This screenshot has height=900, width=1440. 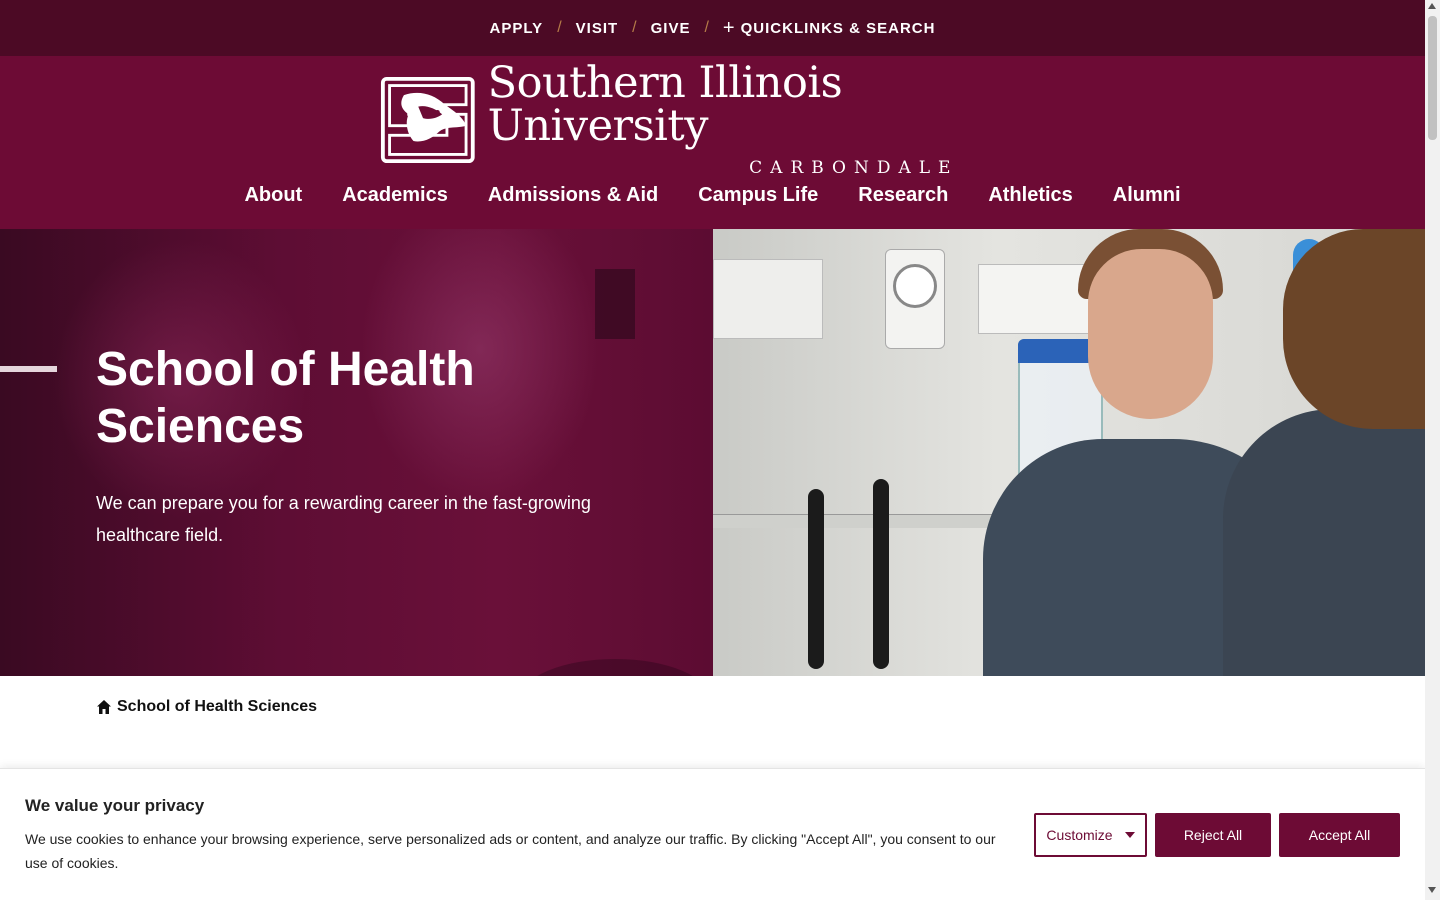 I want to click on customize-button: Customize, so click(x=1090, y=835).